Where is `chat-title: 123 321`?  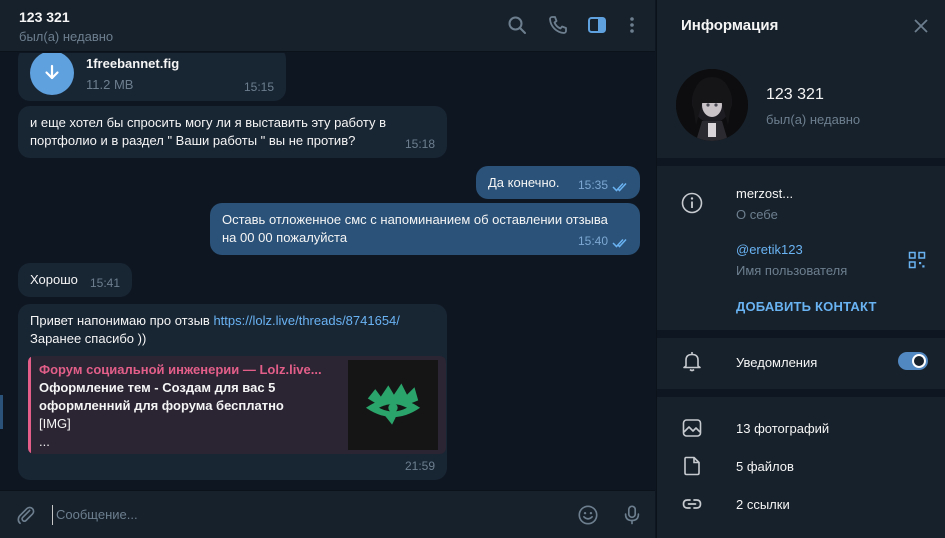 chat-title: 123 321 is located at coordinates (44, 17).